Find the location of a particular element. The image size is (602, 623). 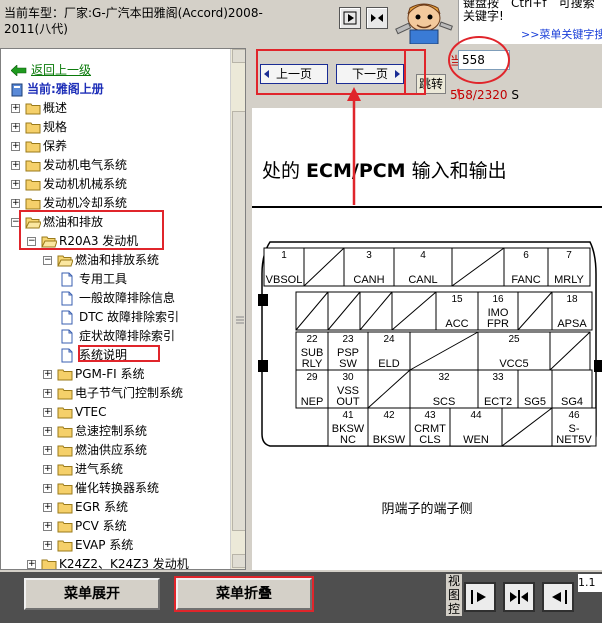

terminal-label: CANH is located at coordinates (368, 280).